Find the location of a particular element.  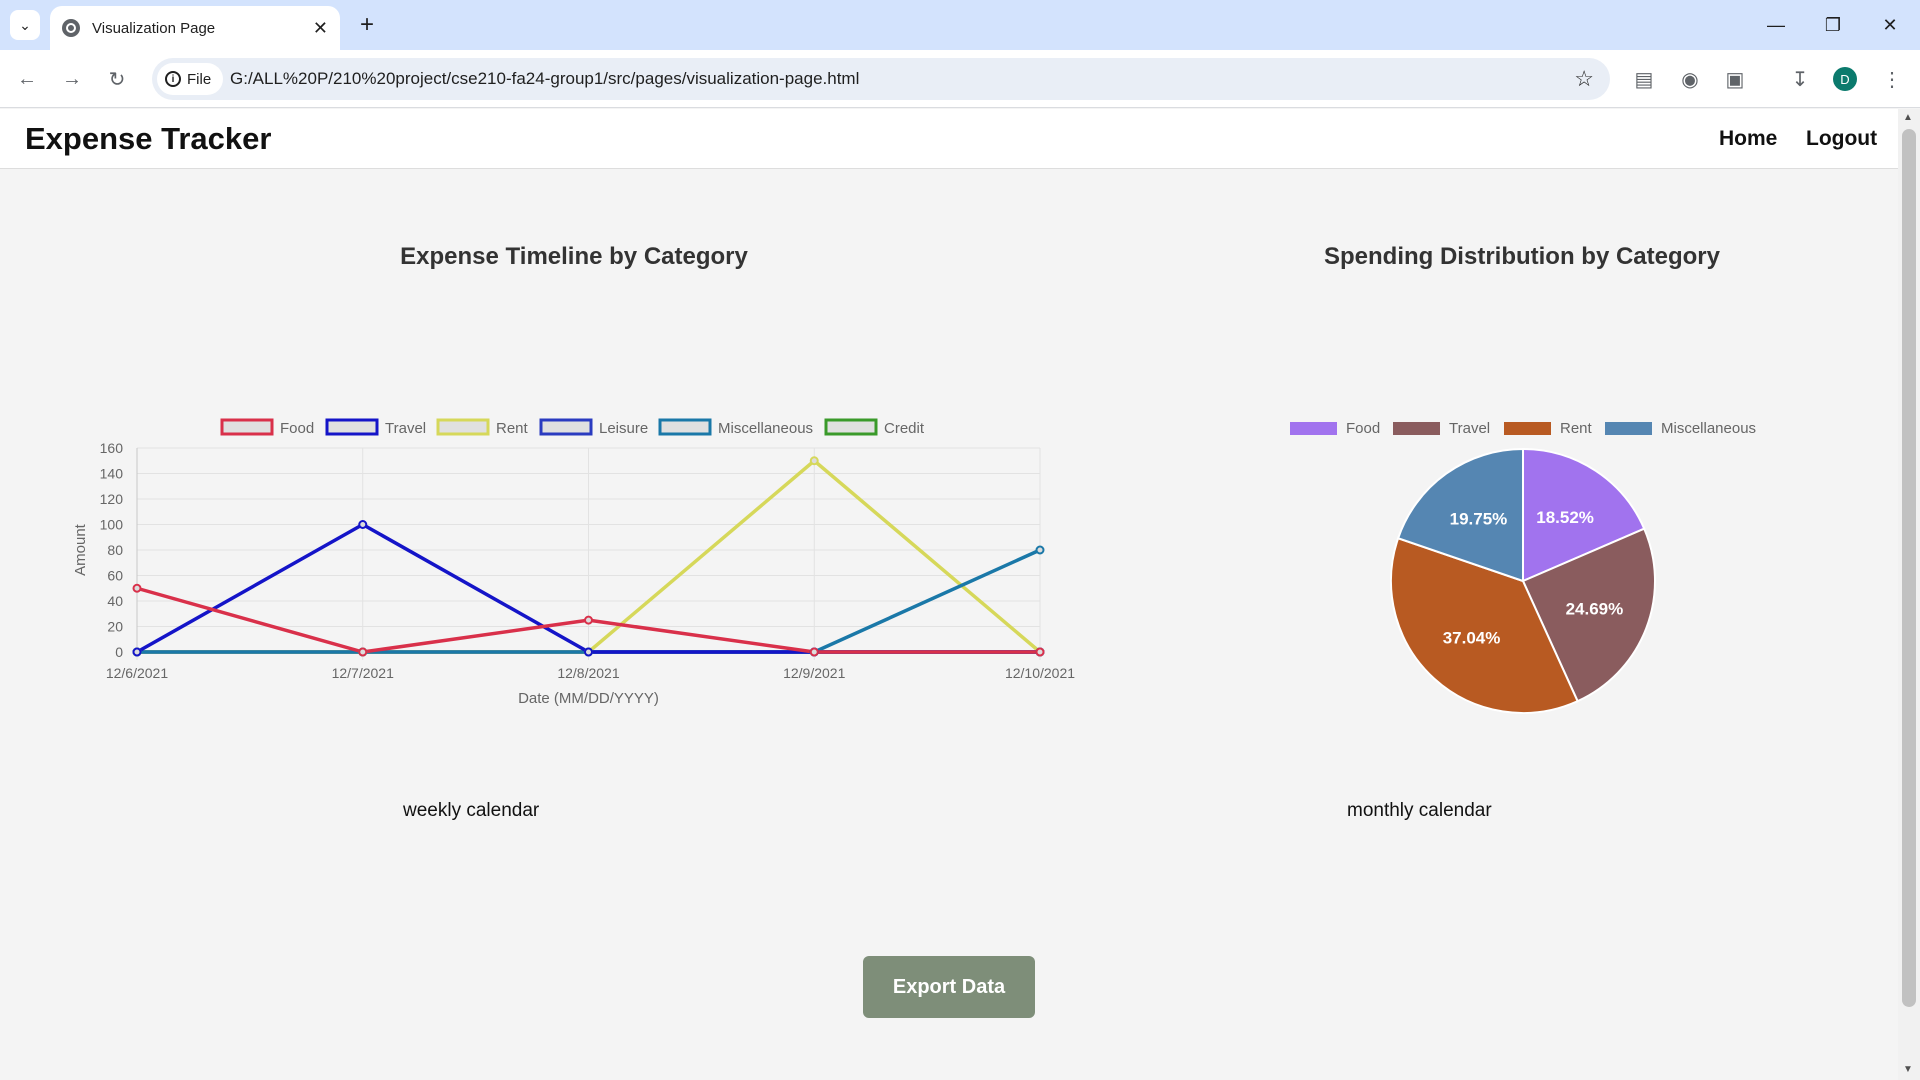

site-info-chip: i File is located at coordinates (190, 79).